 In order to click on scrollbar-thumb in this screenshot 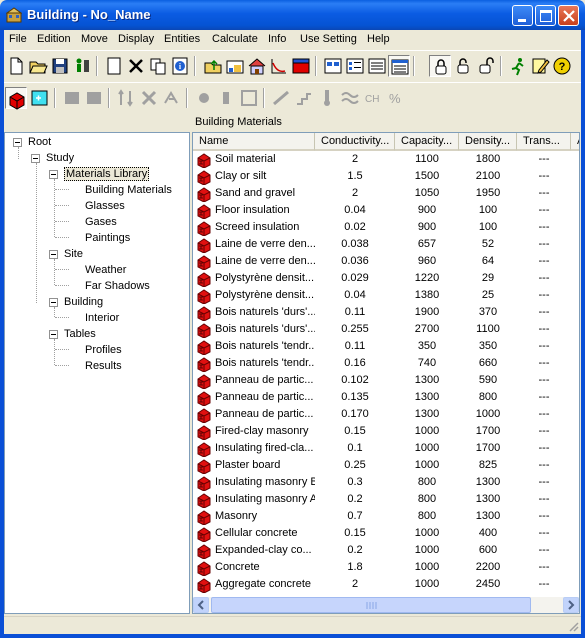, I will do `click(371, 605)`.